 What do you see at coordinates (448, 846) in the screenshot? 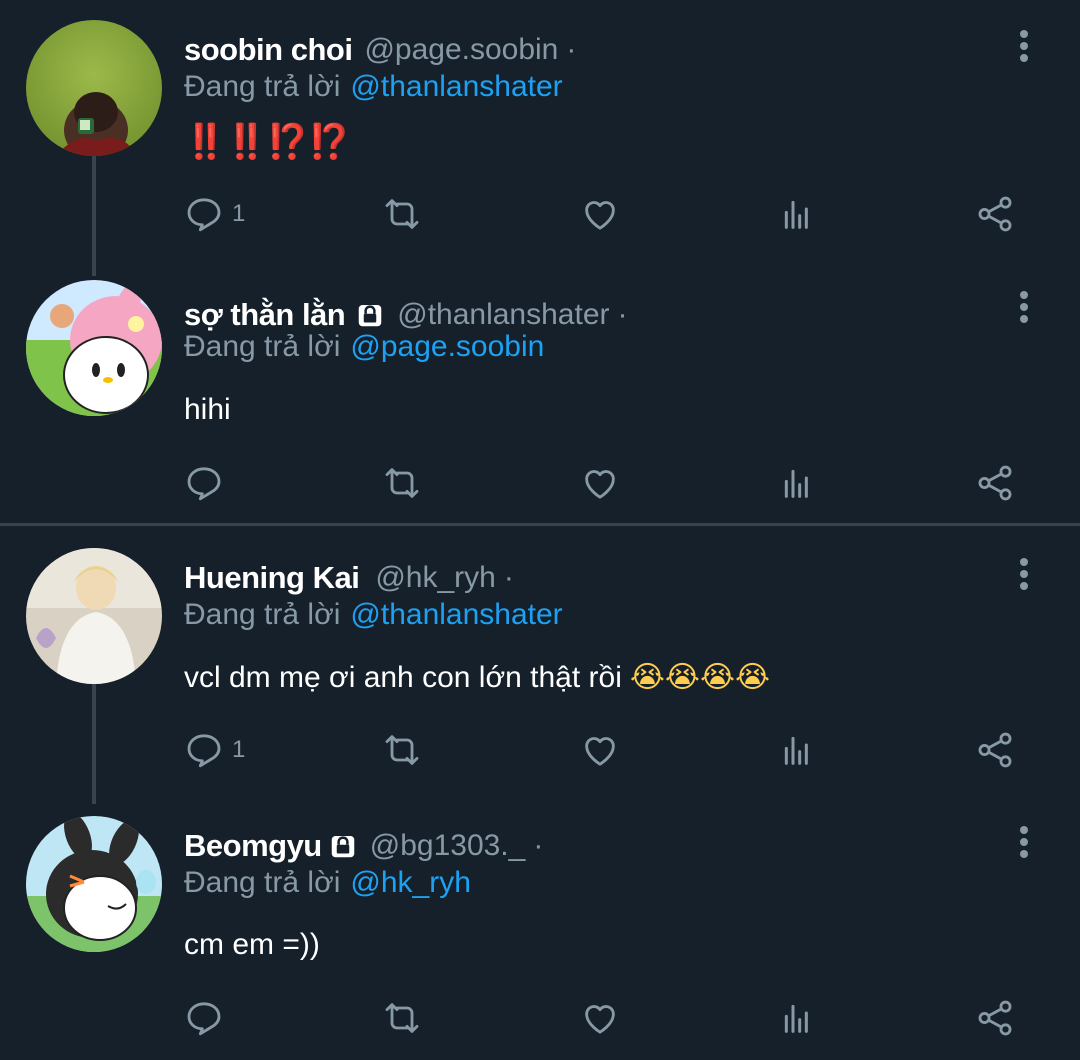
I see `handle: @bg1303._` at bounding box center [448, 846].